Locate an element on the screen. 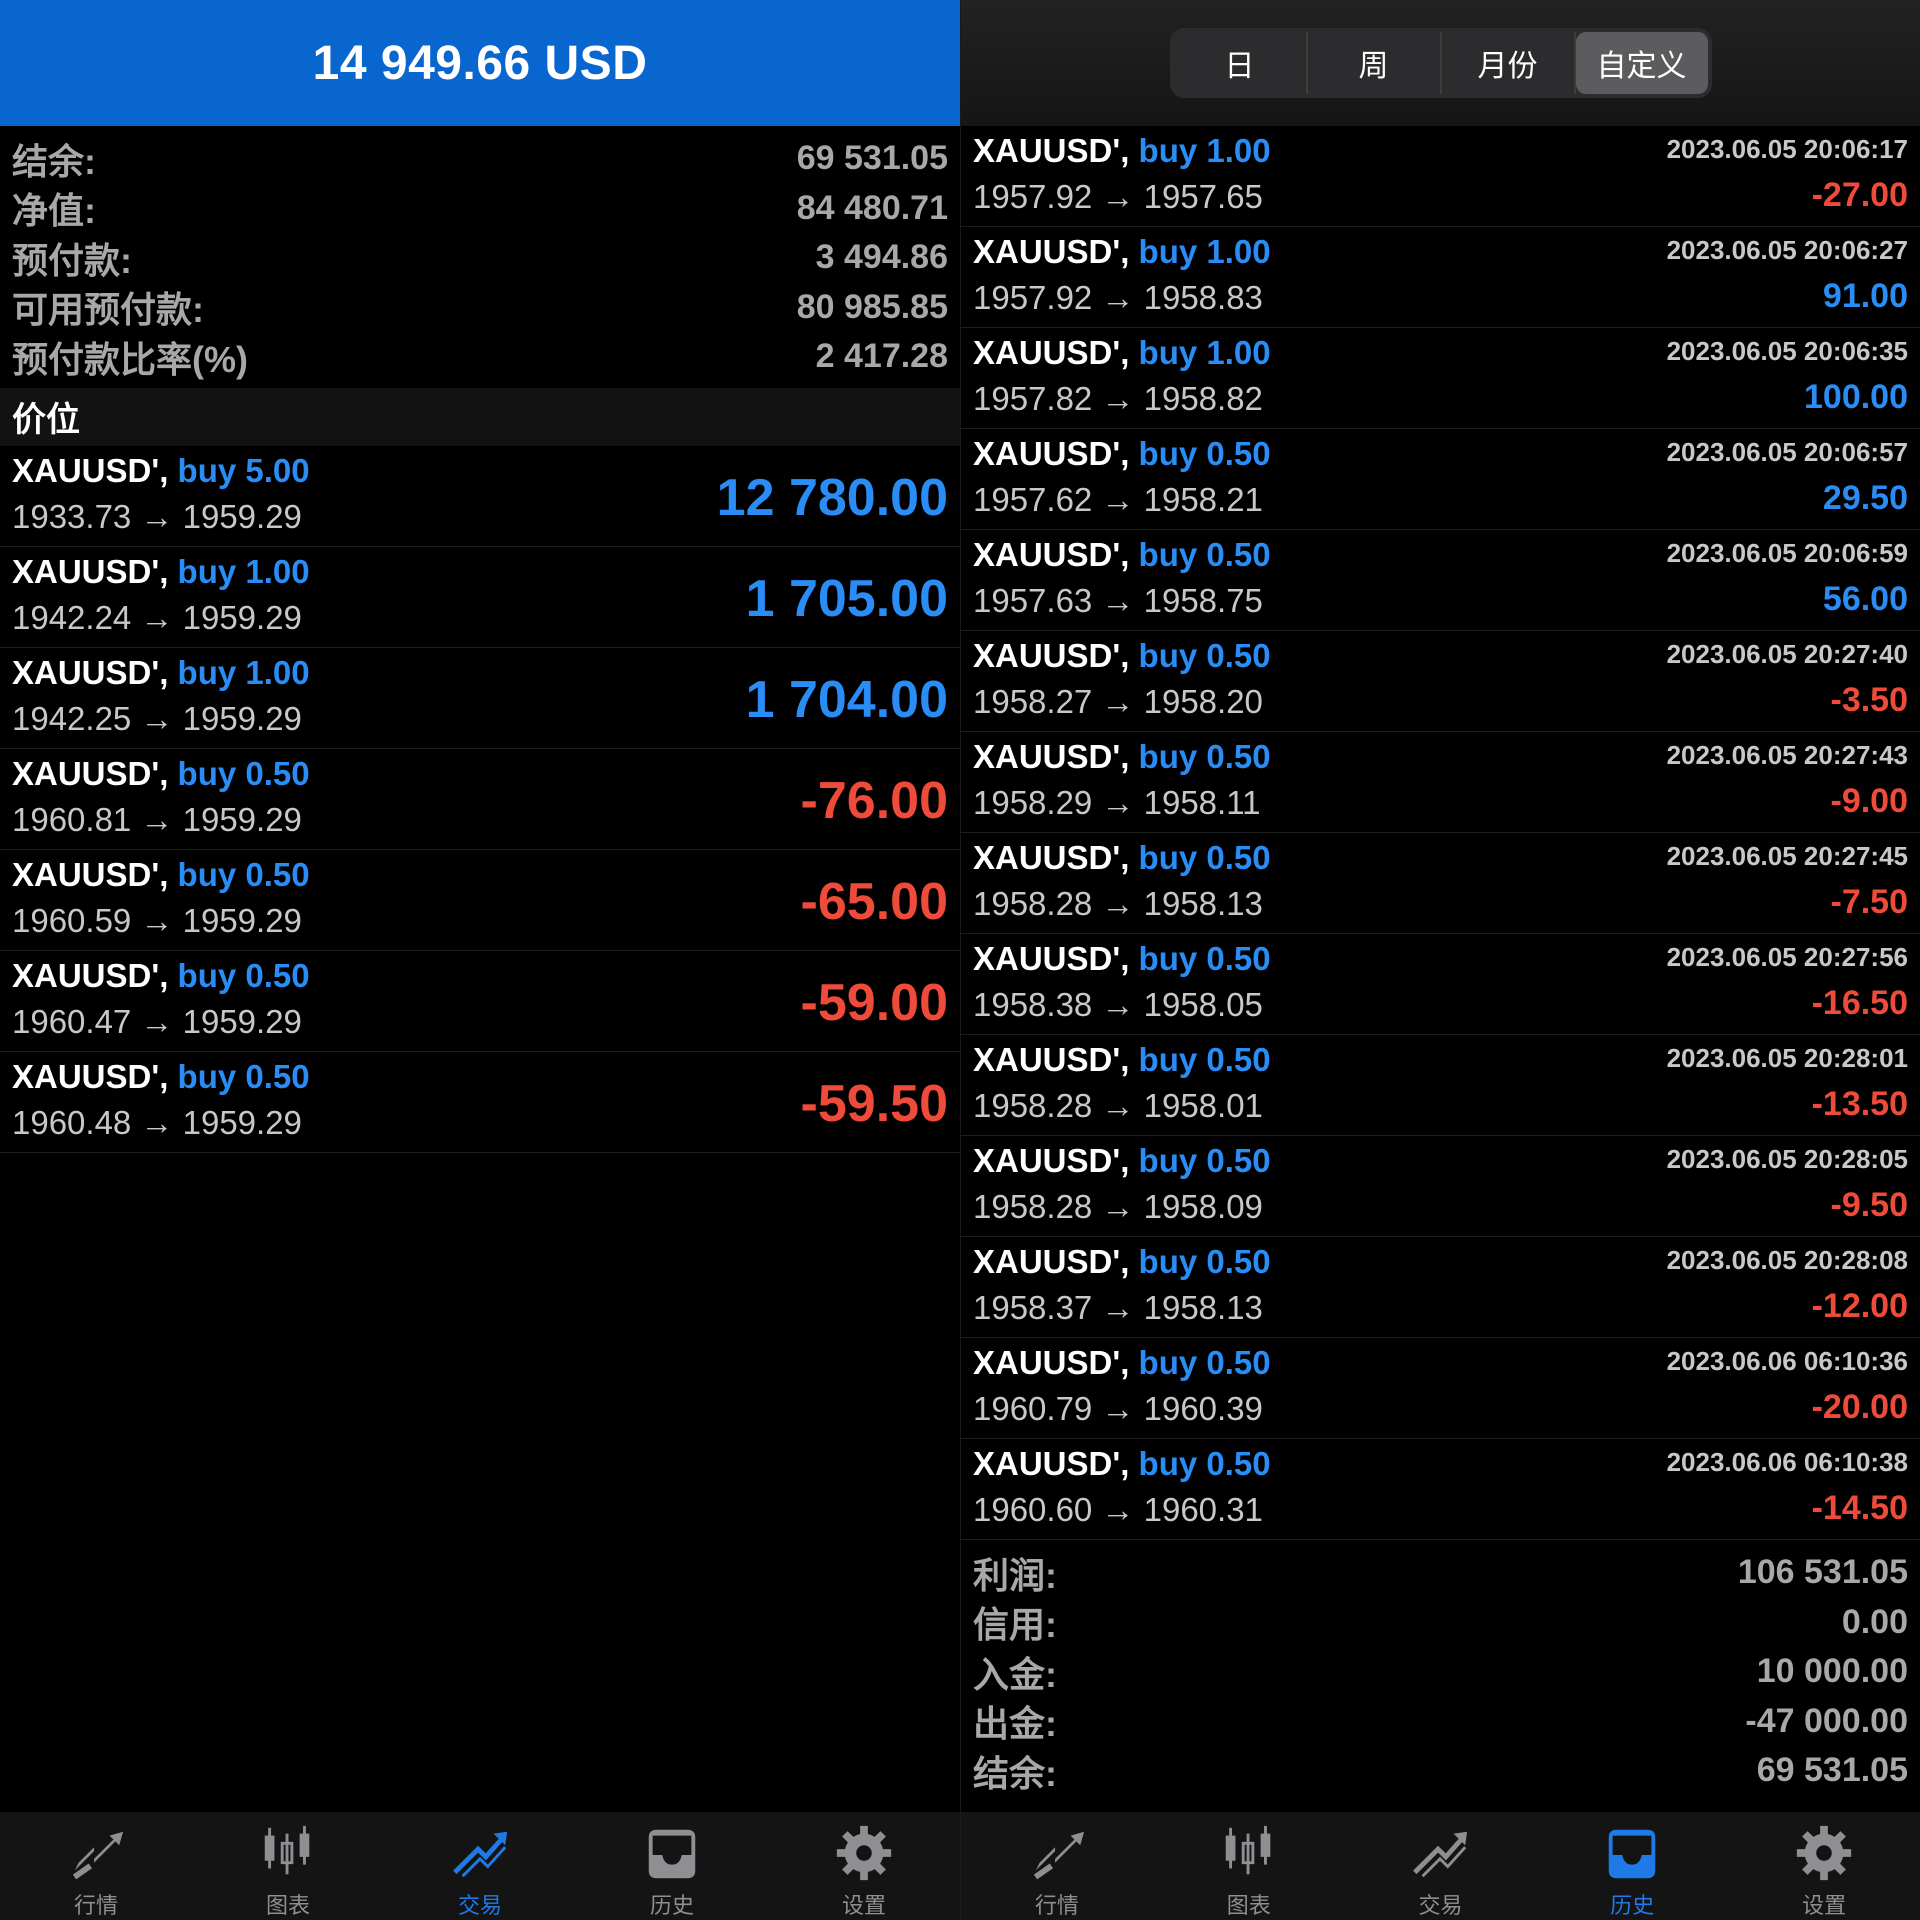 The width and height of the screenshot is (1920, 1920). summary-row: 结余: 69 531.05 is located at coordinates (1440, 1771).